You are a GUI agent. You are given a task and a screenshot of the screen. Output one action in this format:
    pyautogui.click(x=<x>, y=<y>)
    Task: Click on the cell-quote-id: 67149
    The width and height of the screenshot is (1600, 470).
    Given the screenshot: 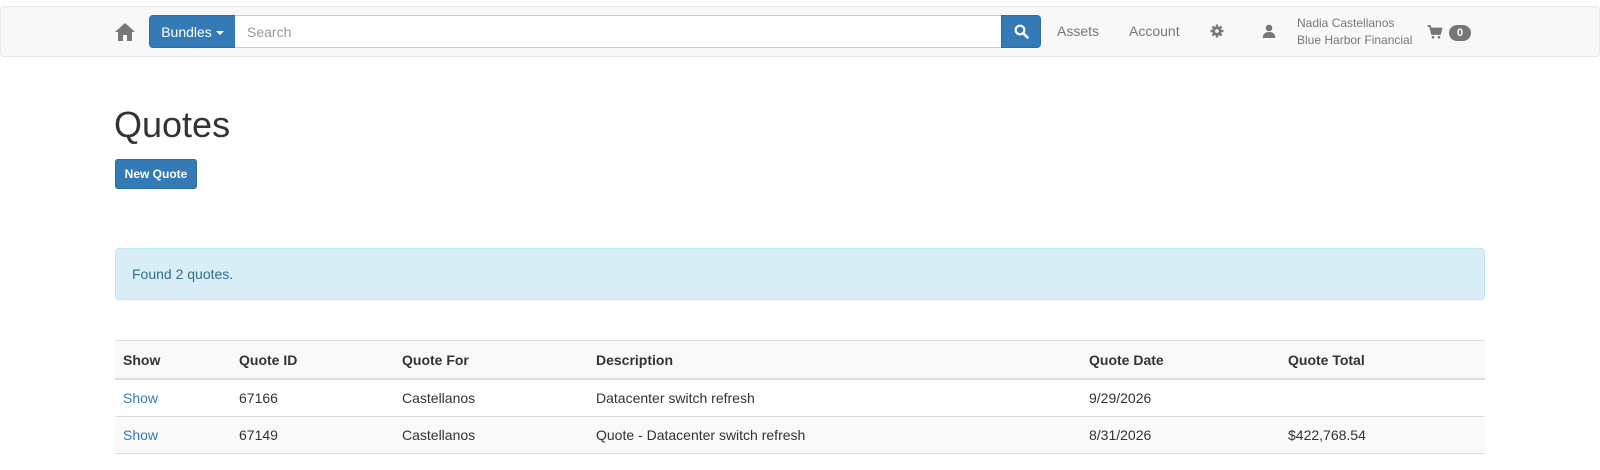 What is the action you would take?
    pyautogui.click(x=312, y=435)
    